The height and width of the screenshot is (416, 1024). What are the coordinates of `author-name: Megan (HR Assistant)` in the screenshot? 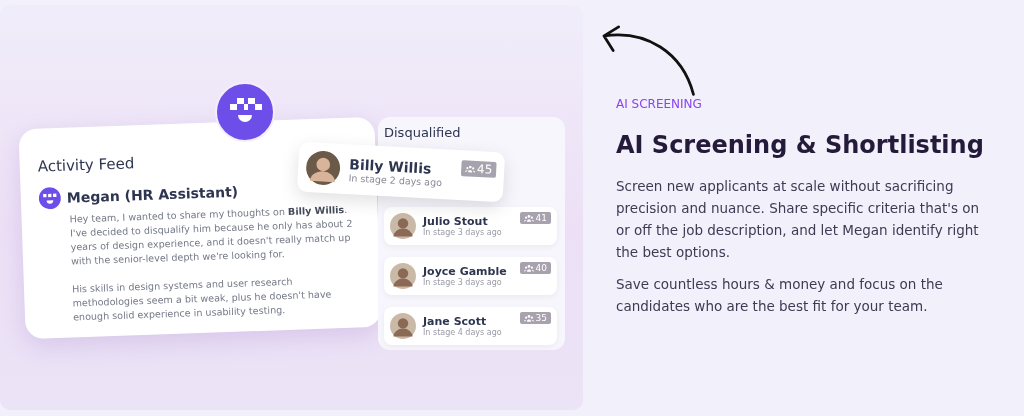 It's located at (152, 194).